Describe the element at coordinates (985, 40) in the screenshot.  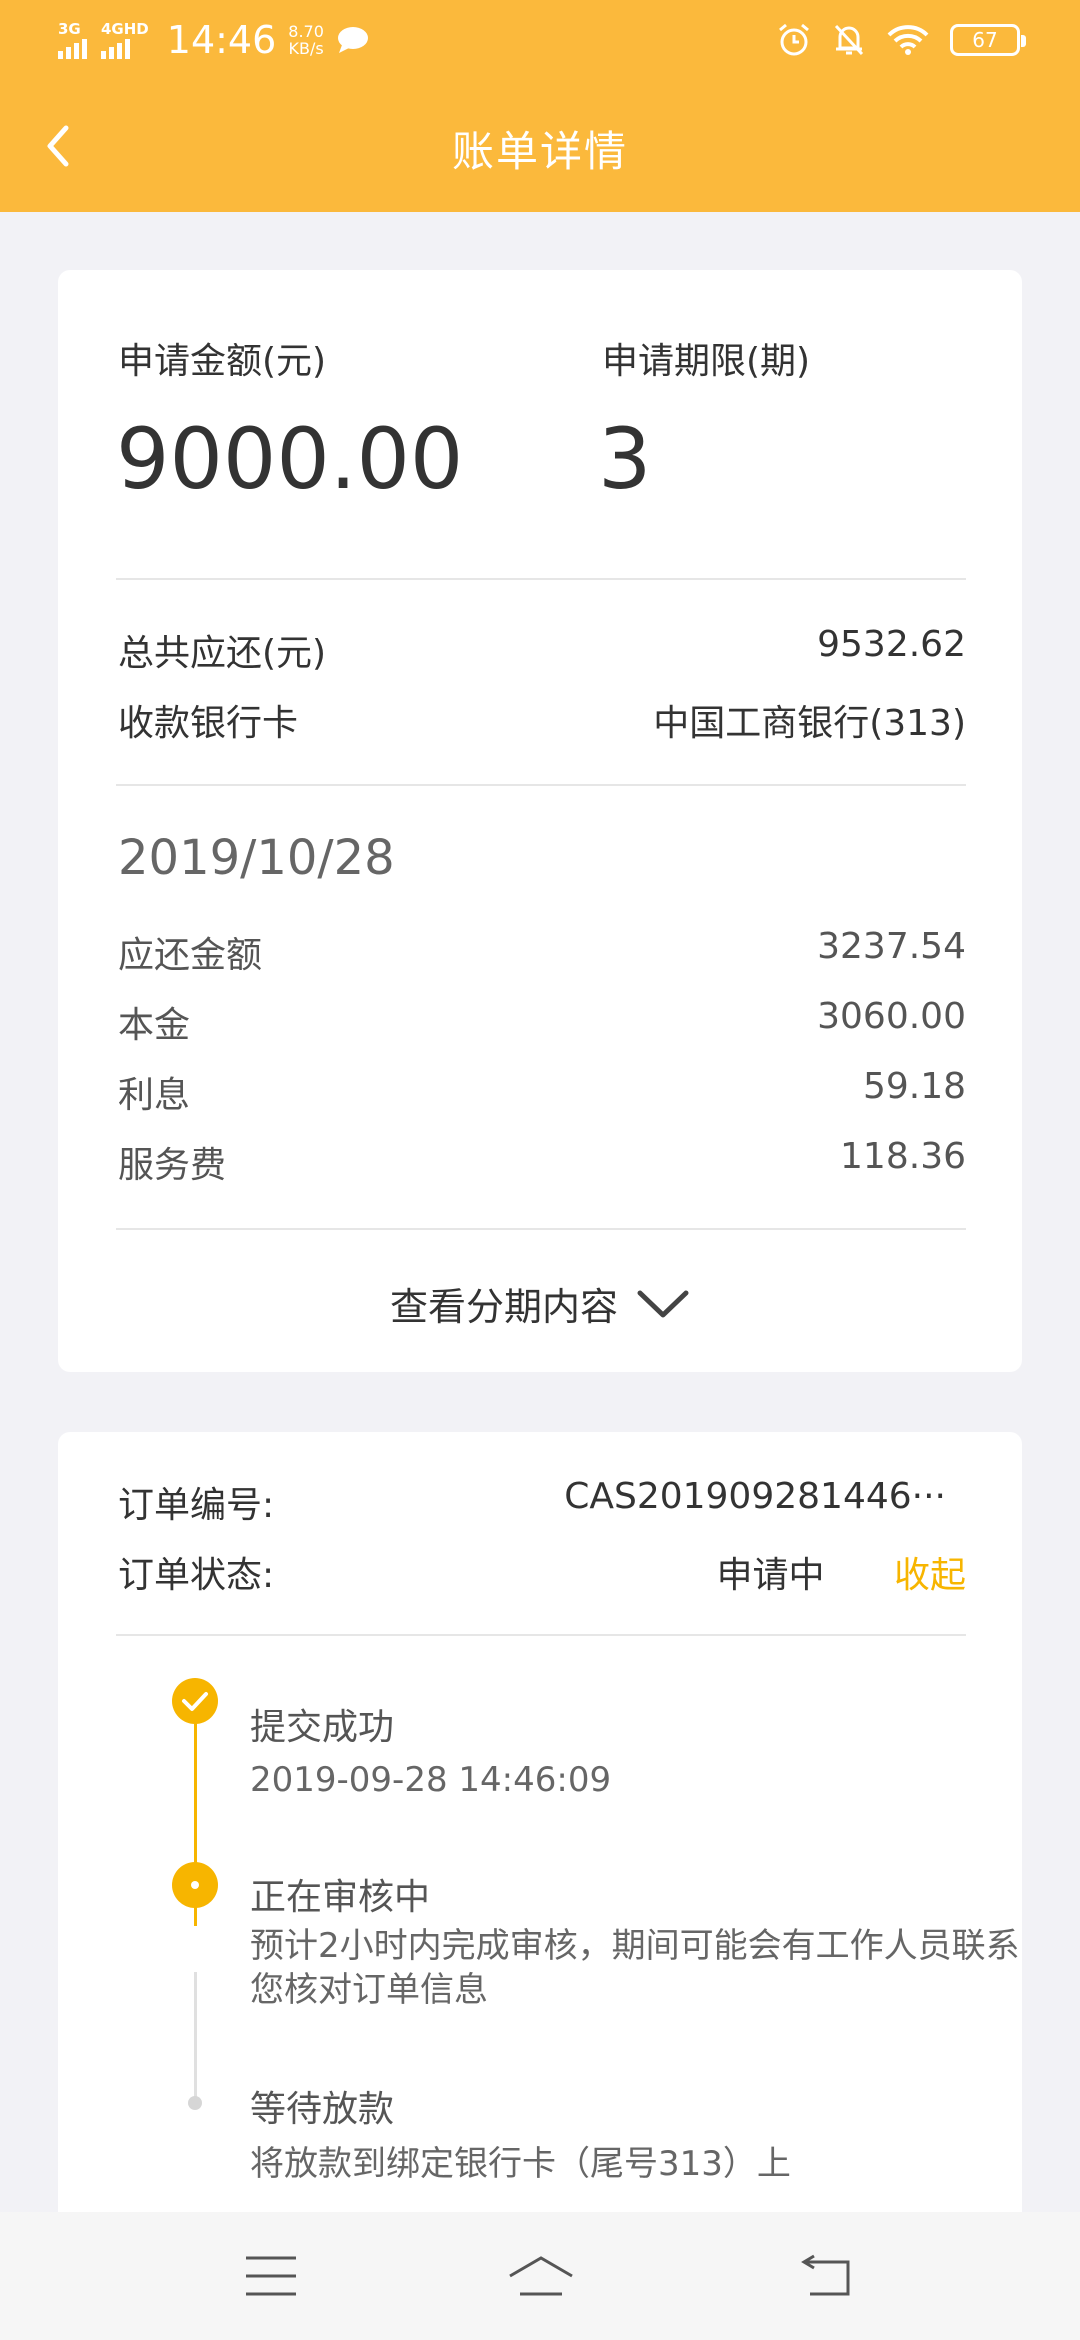
I see `battery-level: 67` at that location.